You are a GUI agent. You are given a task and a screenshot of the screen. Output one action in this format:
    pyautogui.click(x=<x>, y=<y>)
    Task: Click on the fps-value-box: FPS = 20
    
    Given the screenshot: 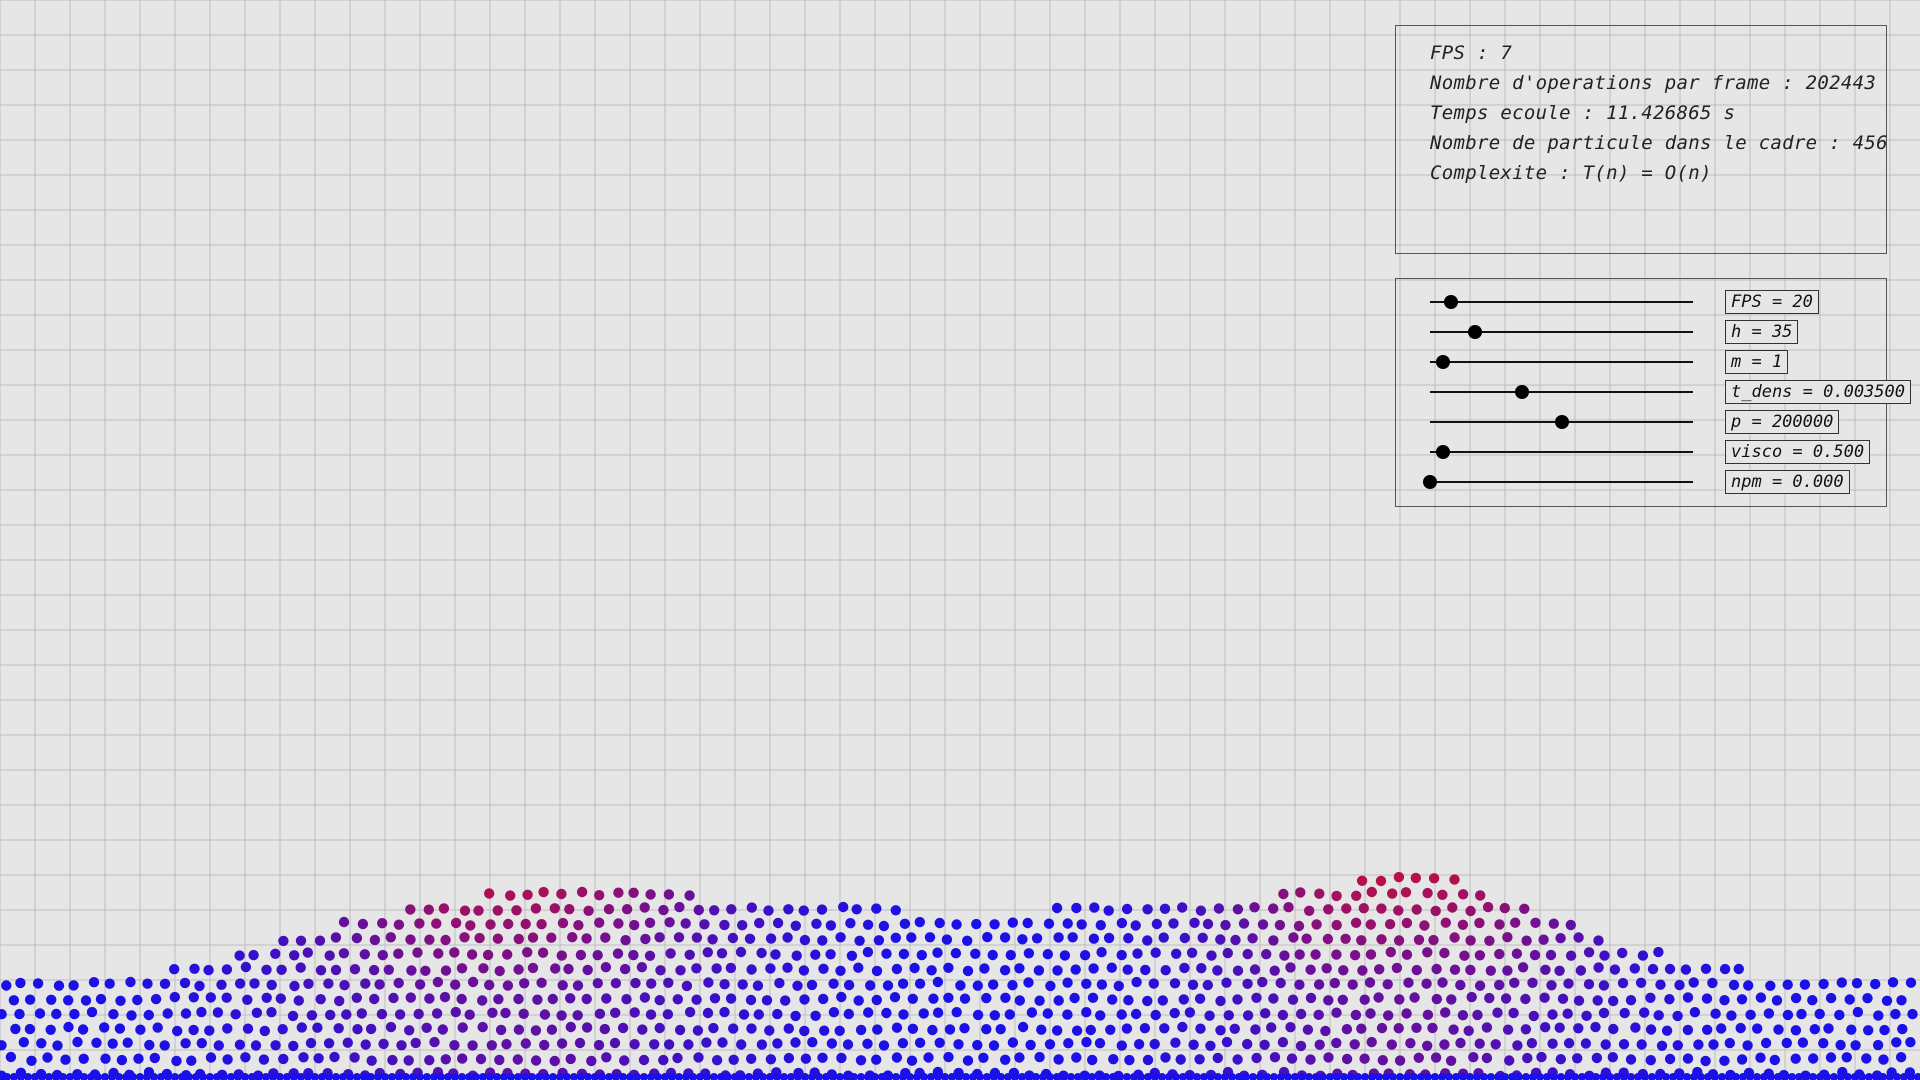 What is the action you would take?
    pyautogui.click(x=1772, y=302)
    